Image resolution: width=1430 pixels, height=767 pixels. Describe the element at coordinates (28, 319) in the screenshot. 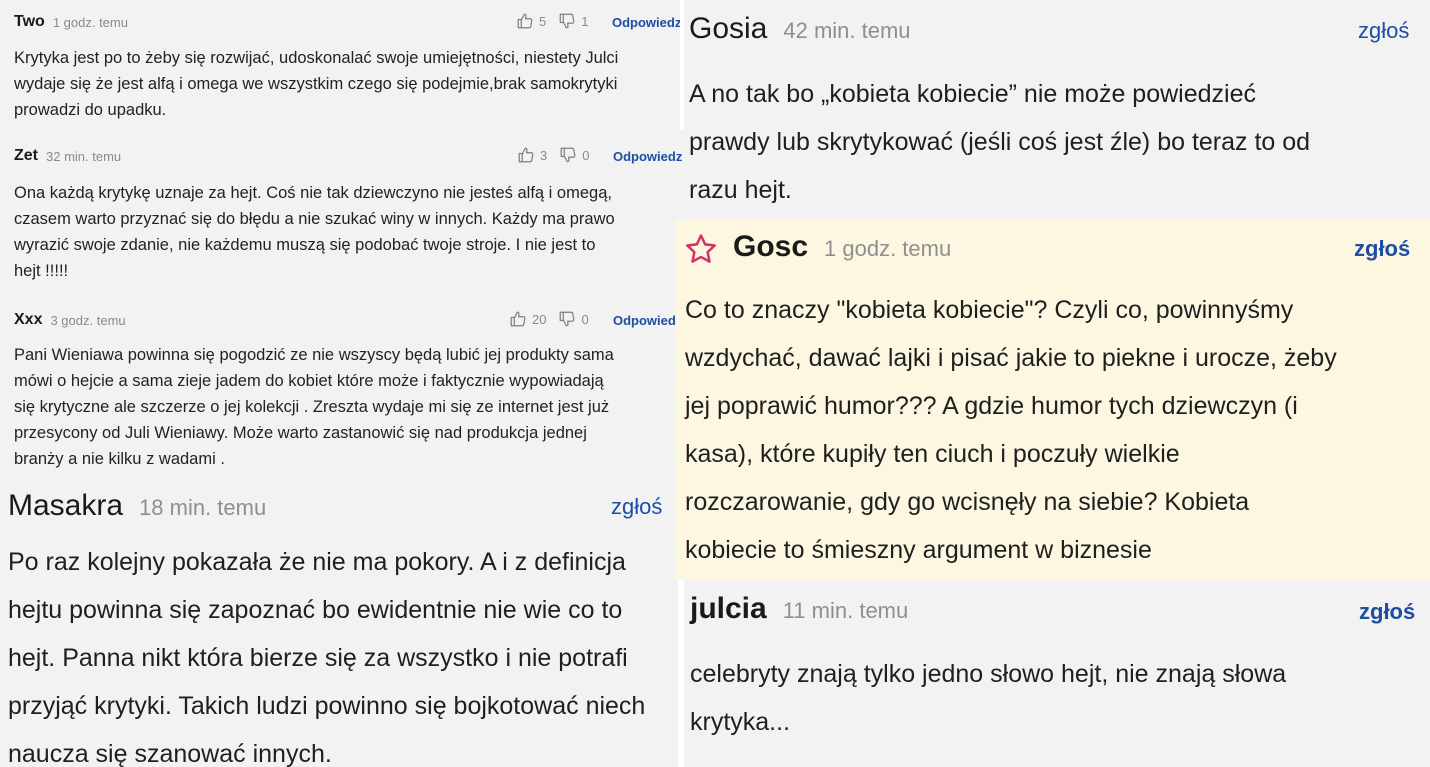

I see `comment-author: Xxx` at that location.